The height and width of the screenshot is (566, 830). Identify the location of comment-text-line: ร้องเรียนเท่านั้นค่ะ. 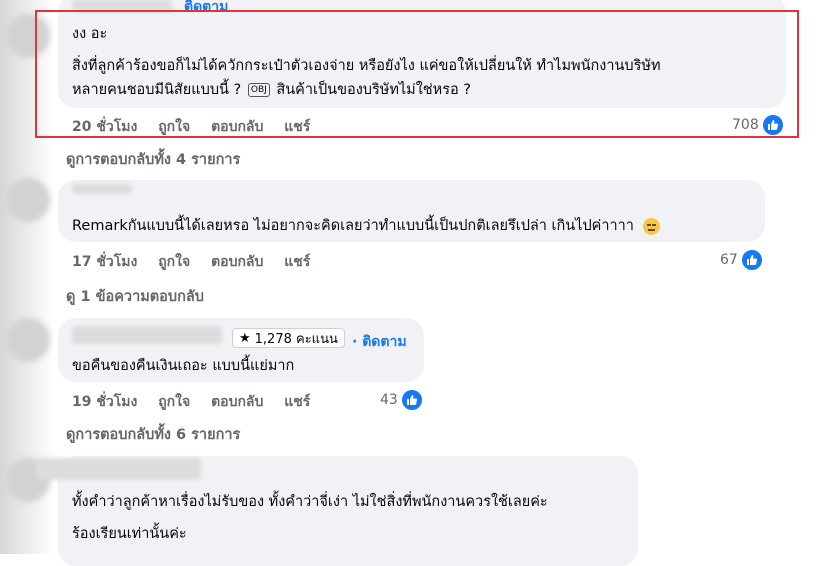
(129, 534).